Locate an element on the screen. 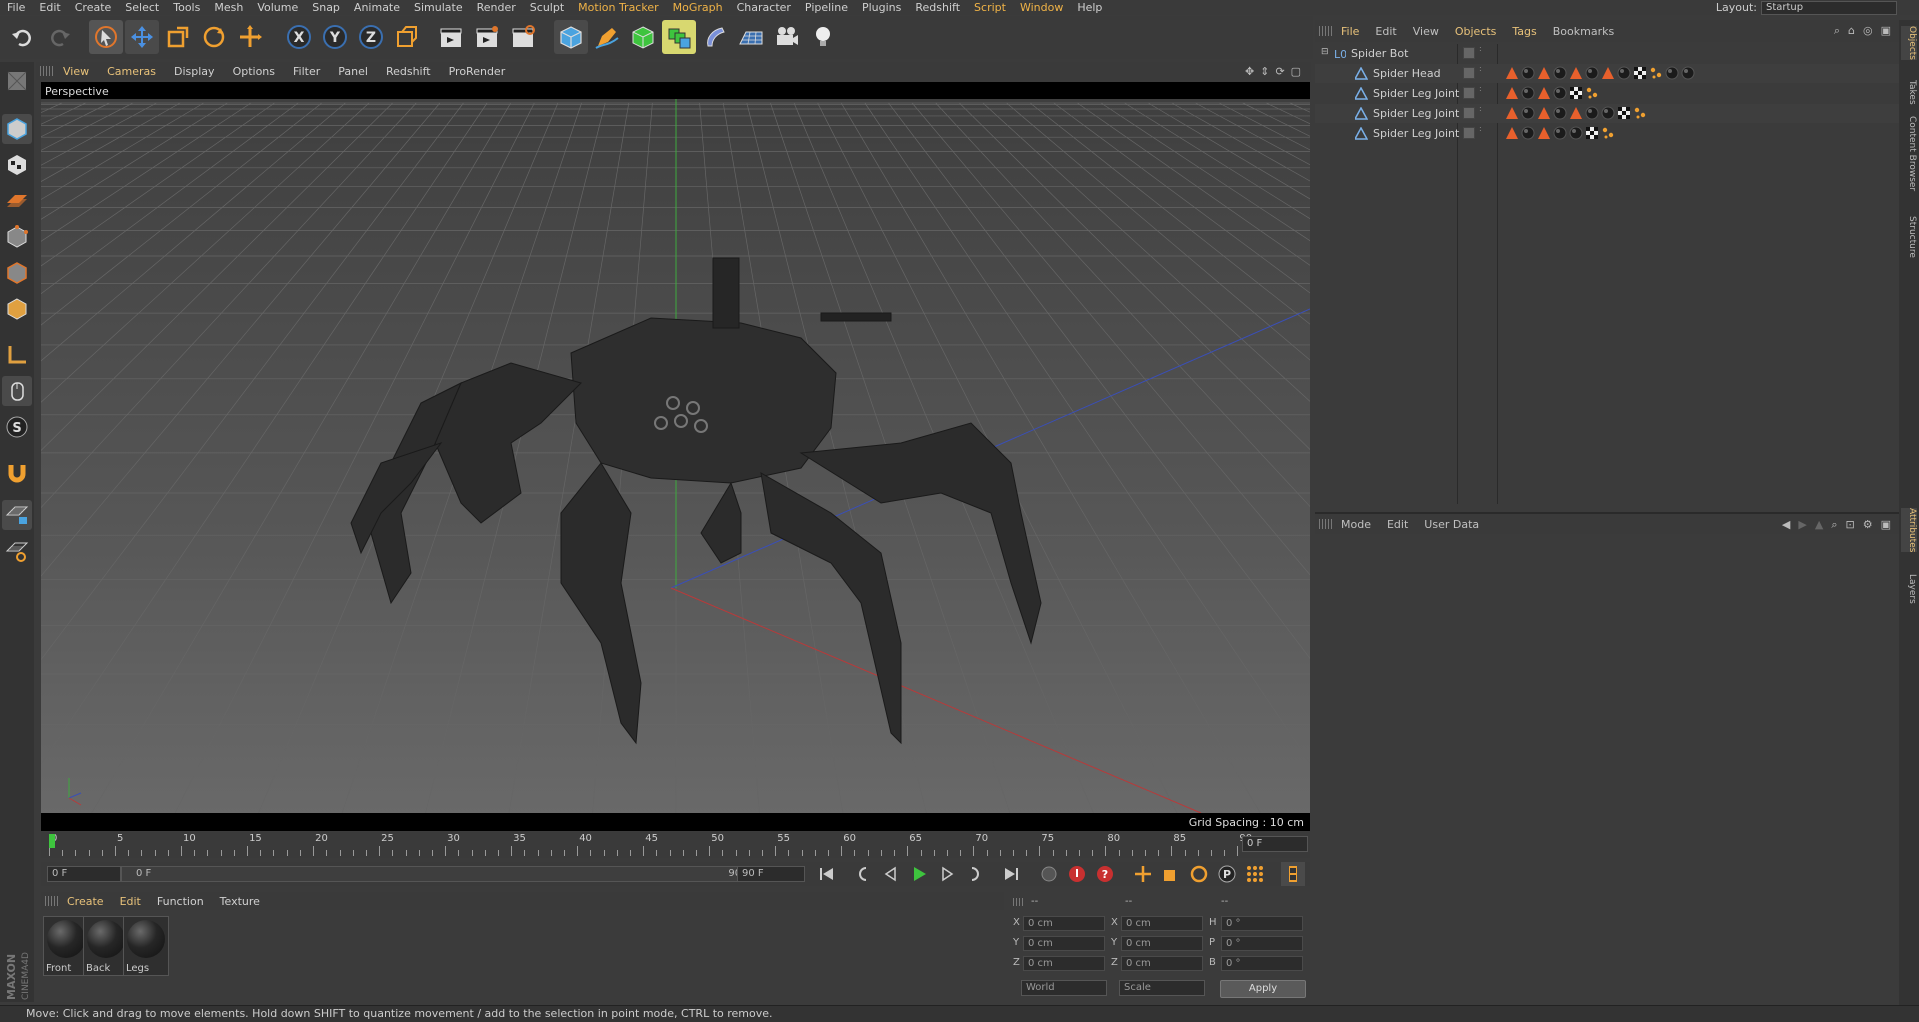 The height and width of the screenshot is (1022, 1919). workplane-mode-button is located at coordinates (17, 201).